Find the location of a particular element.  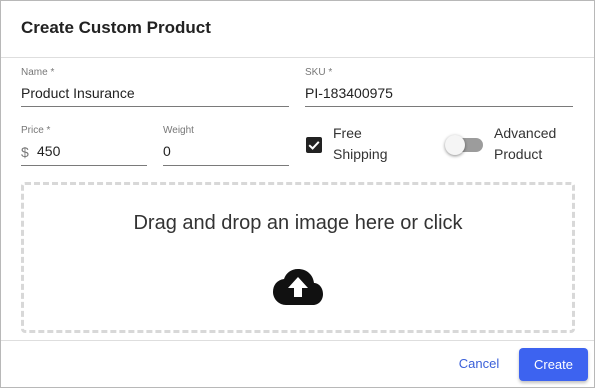

checkmark-icon is located at coordinates (314, 145).